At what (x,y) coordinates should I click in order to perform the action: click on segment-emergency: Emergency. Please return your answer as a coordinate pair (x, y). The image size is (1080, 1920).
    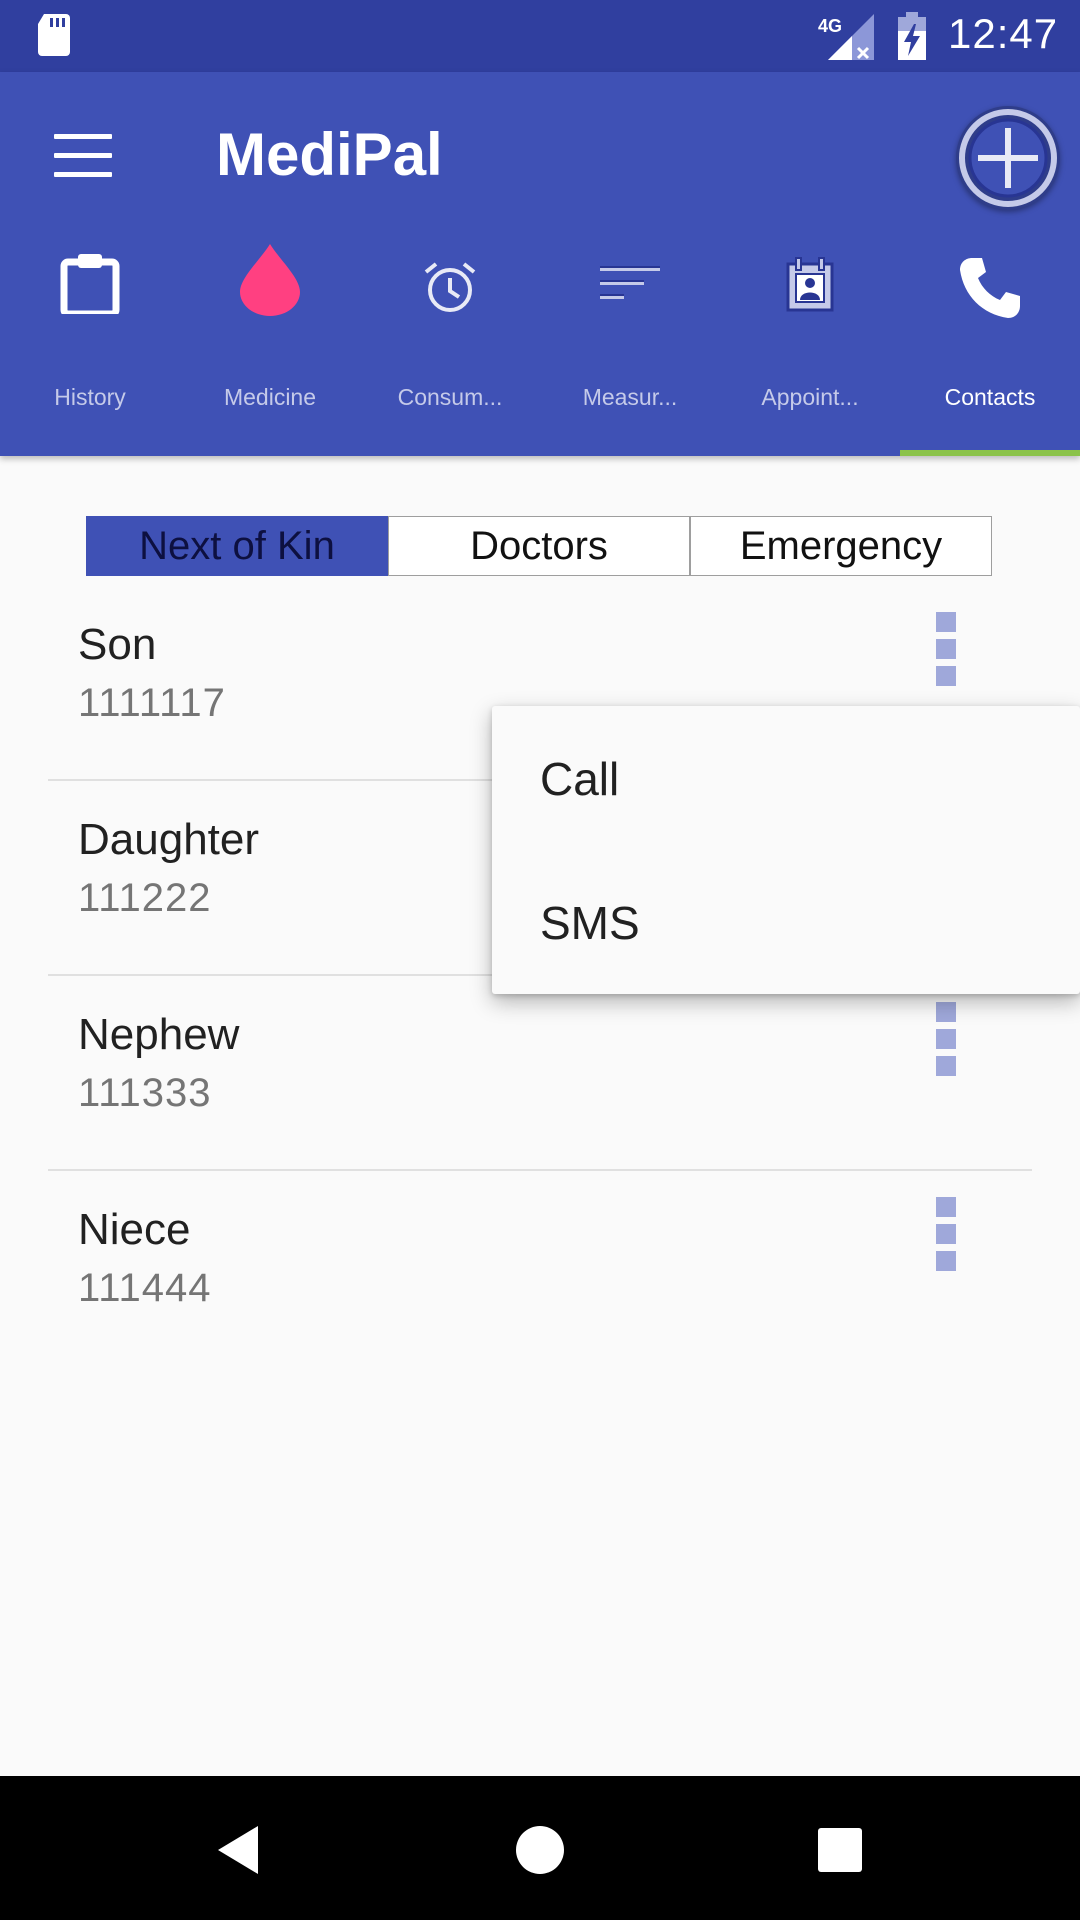
    Looking at the image, I should click on (841, 546).